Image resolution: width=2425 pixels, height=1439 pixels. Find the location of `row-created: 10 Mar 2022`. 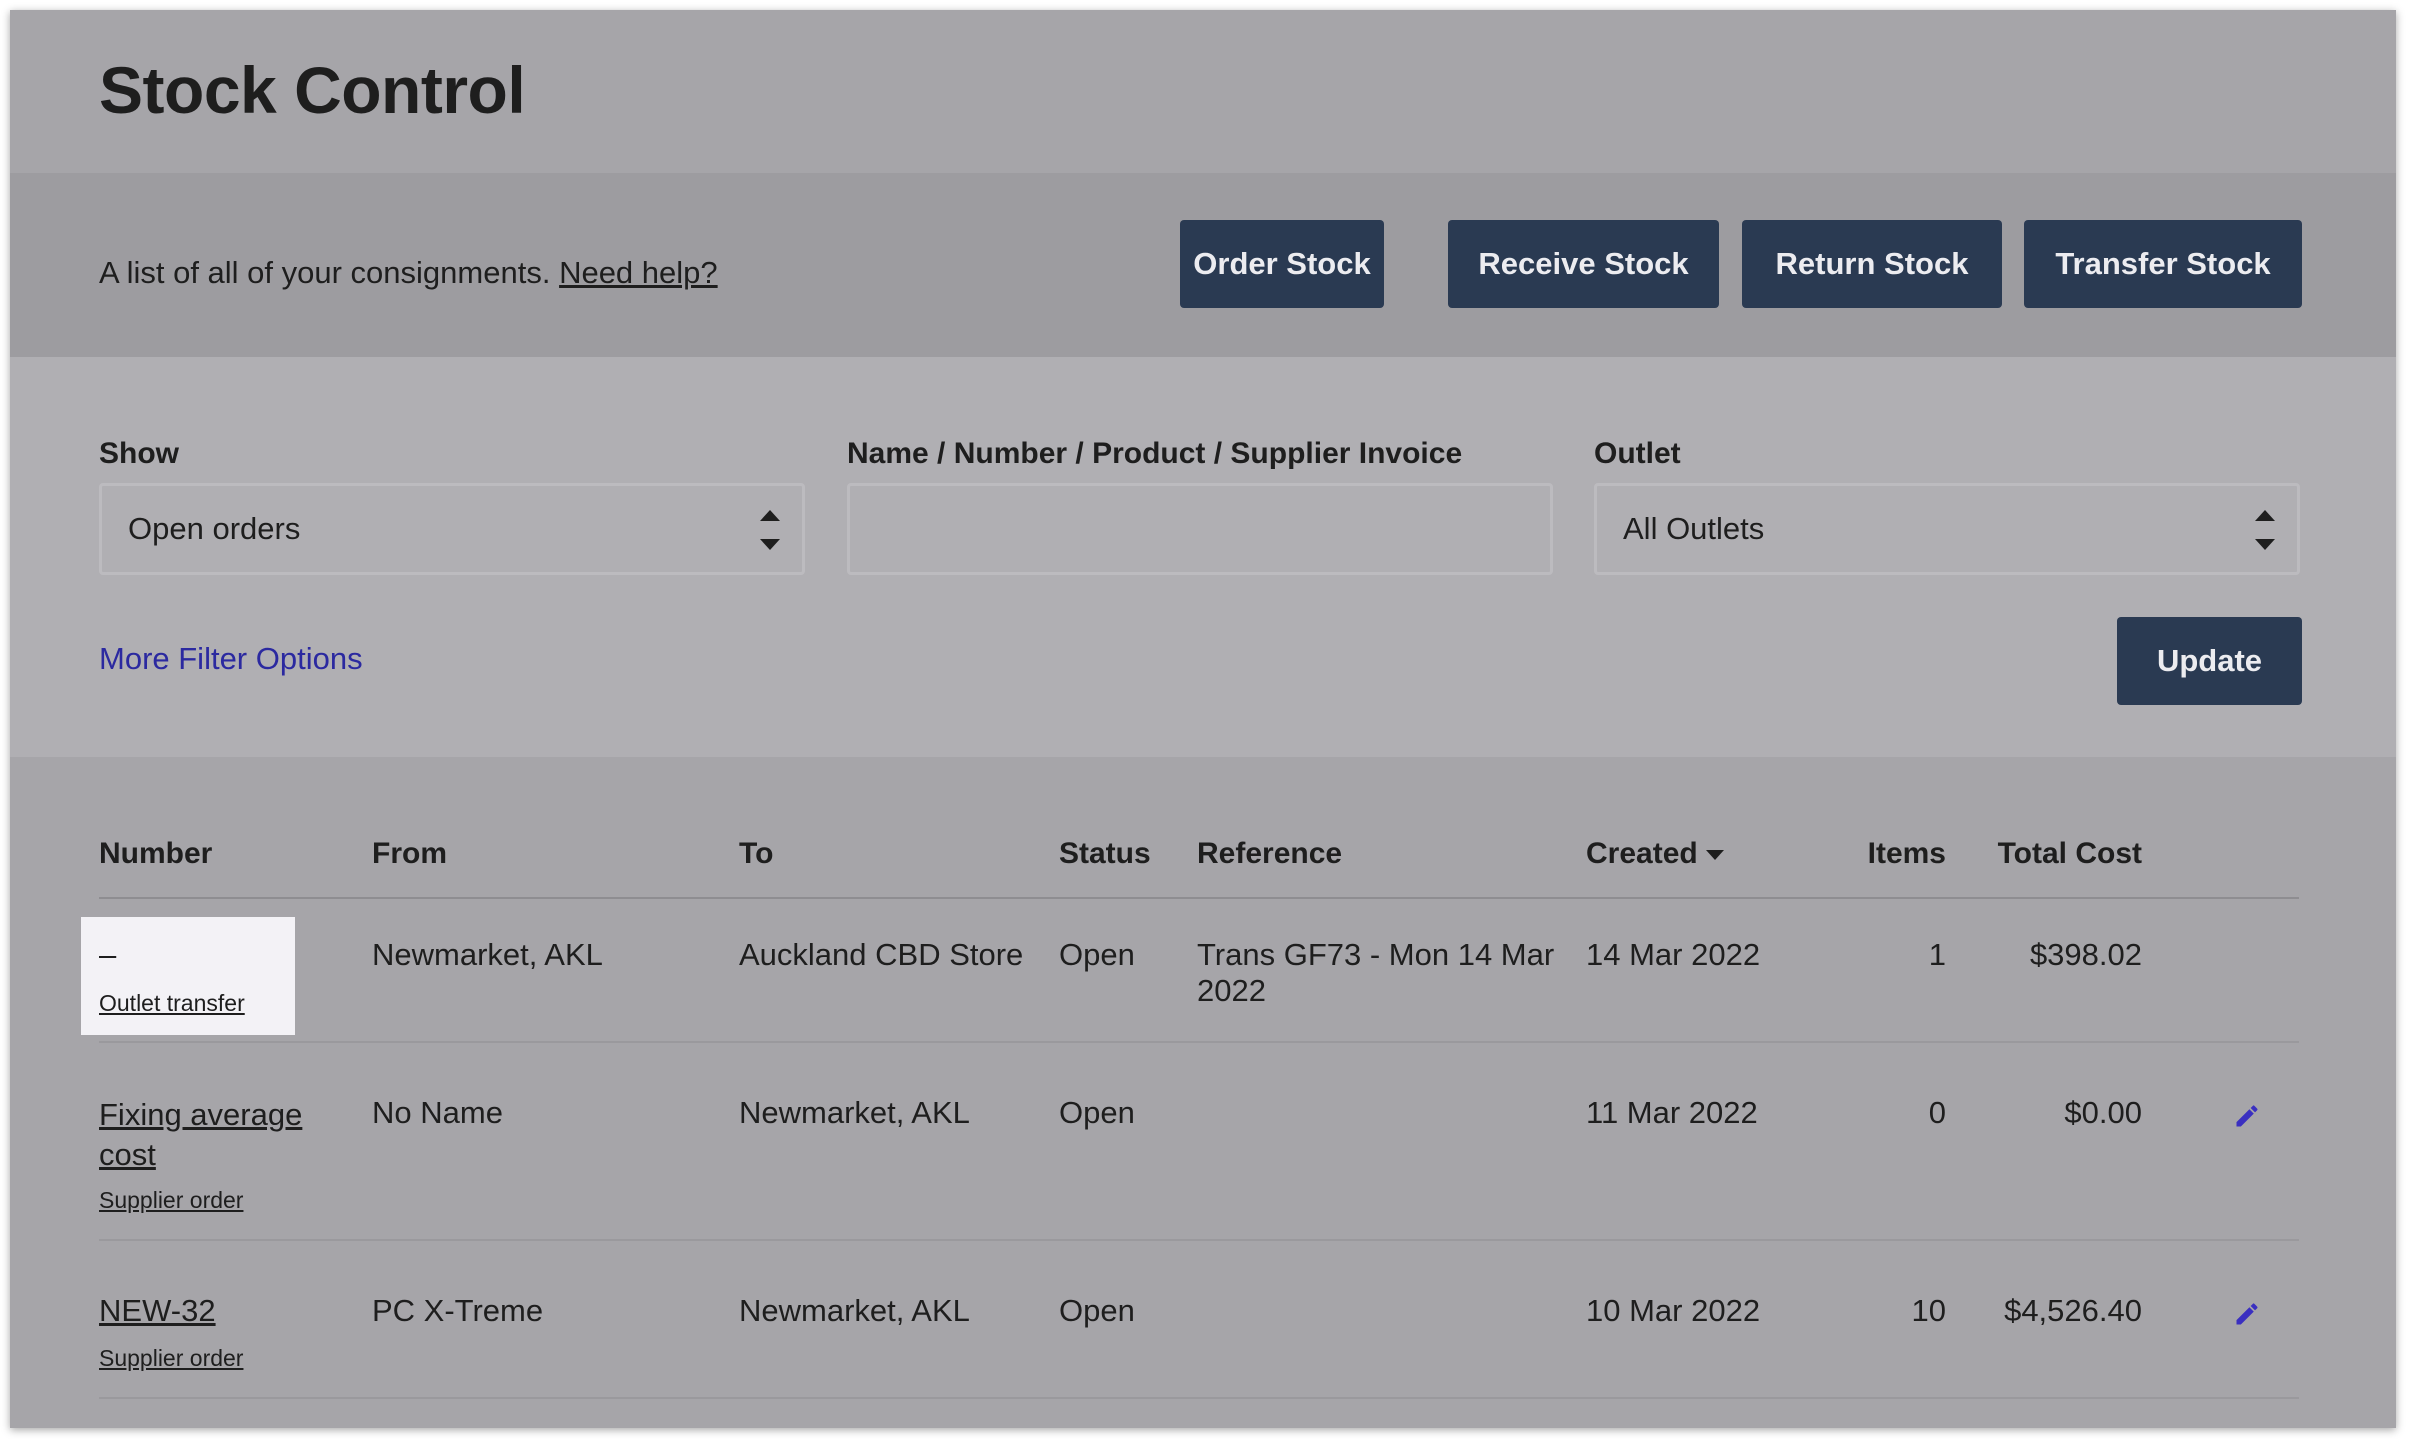

row-created: 10 Mar 2022 is located at coordinates (1673, 1310).